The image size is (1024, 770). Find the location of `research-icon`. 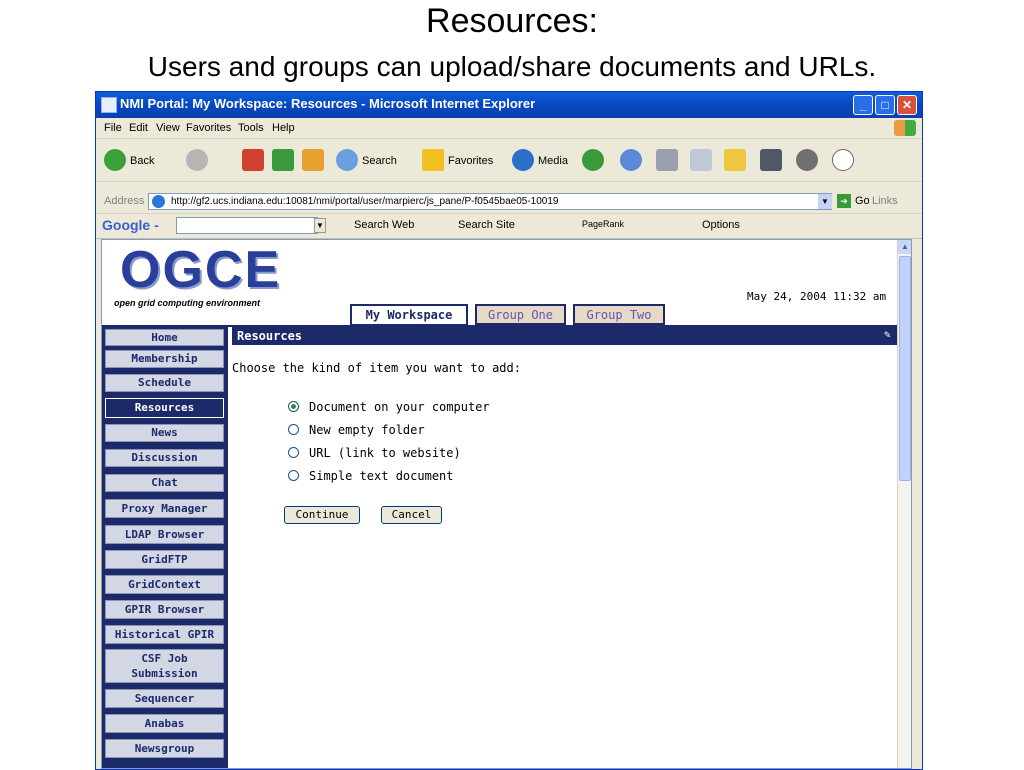

research-icon is located at coordinates (807, 160).